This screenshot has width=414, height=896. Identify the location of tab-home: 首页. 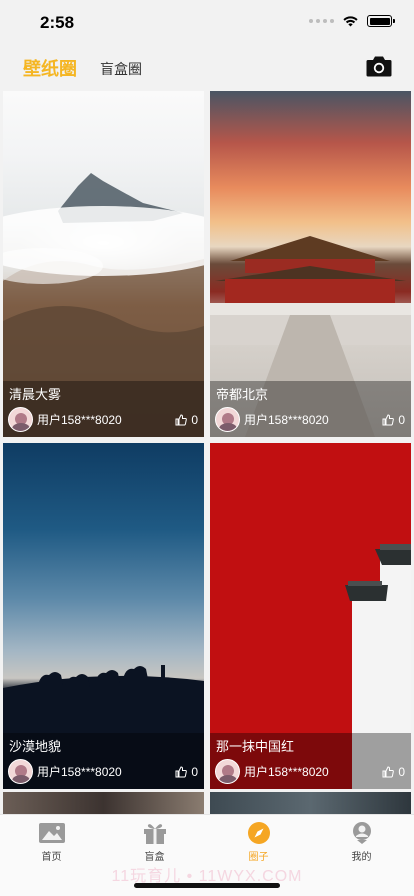
(51, 842).